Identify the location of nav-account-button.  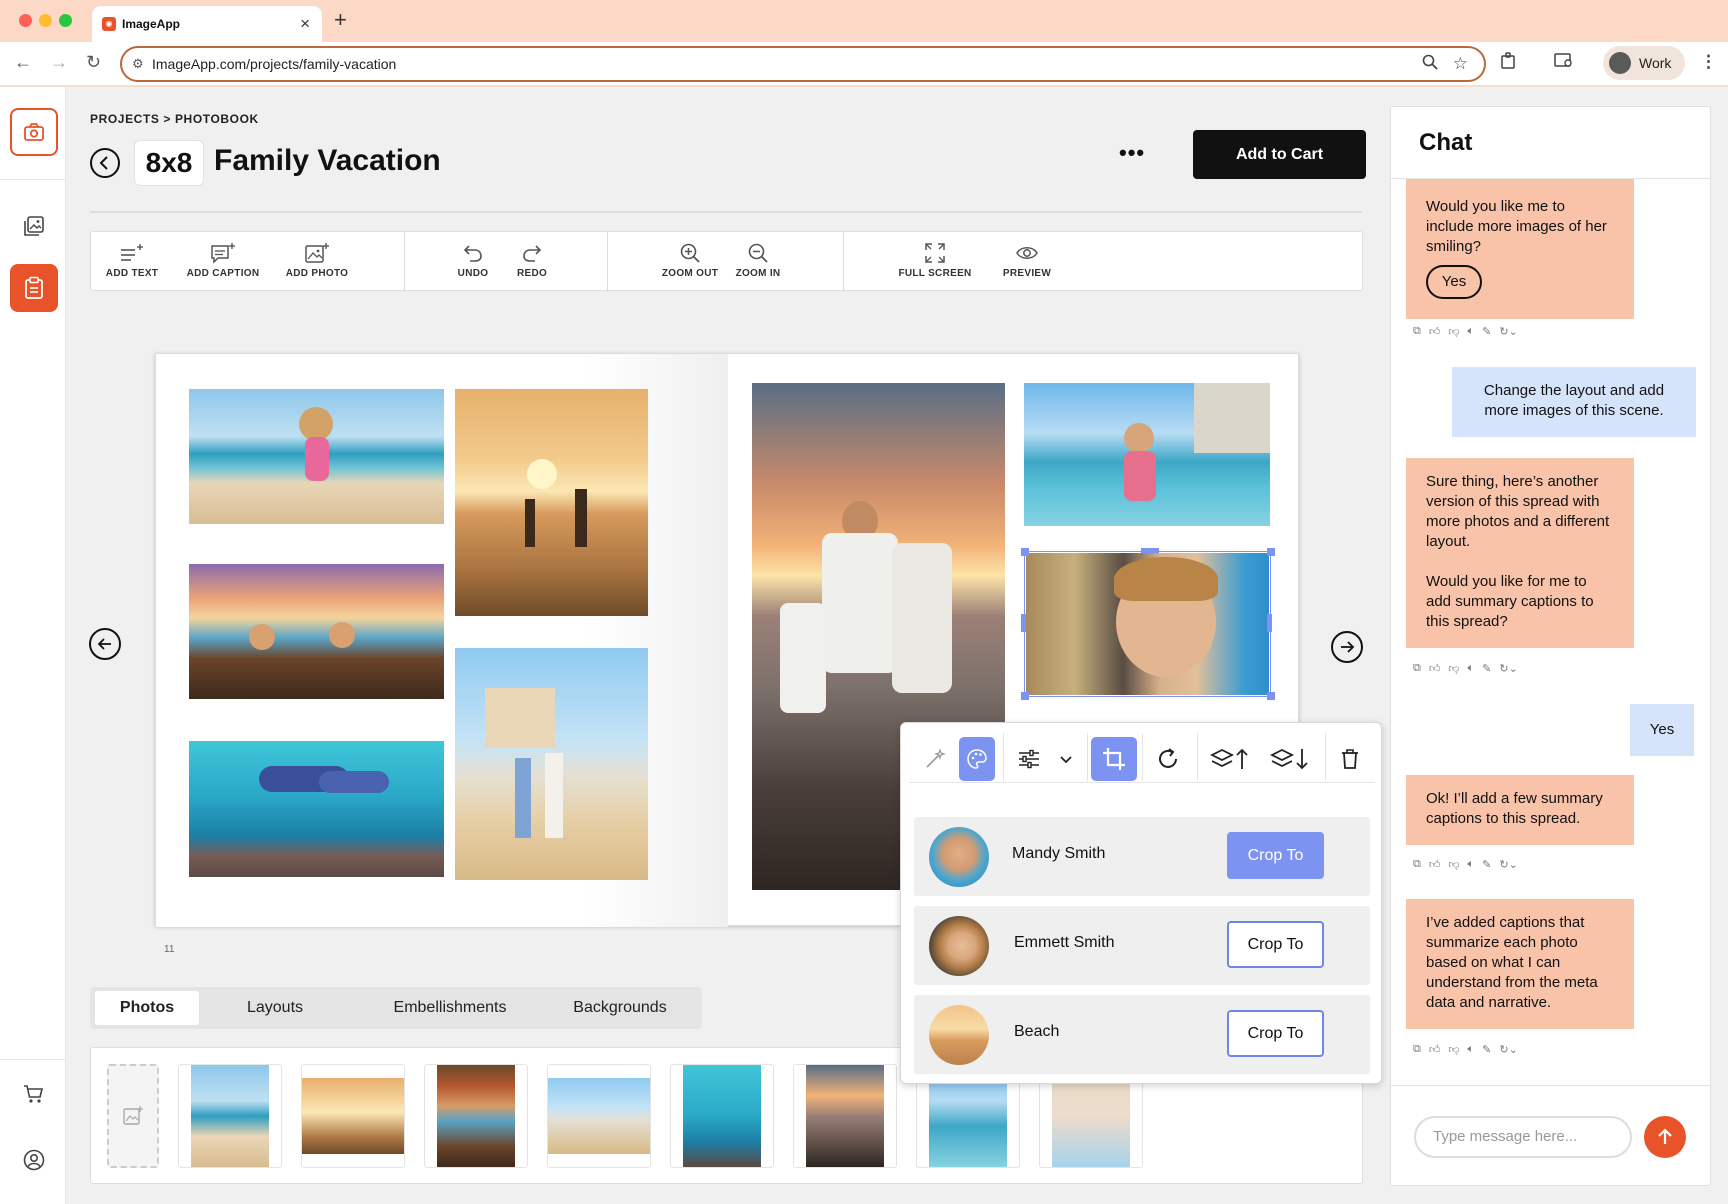
(34, 1160).